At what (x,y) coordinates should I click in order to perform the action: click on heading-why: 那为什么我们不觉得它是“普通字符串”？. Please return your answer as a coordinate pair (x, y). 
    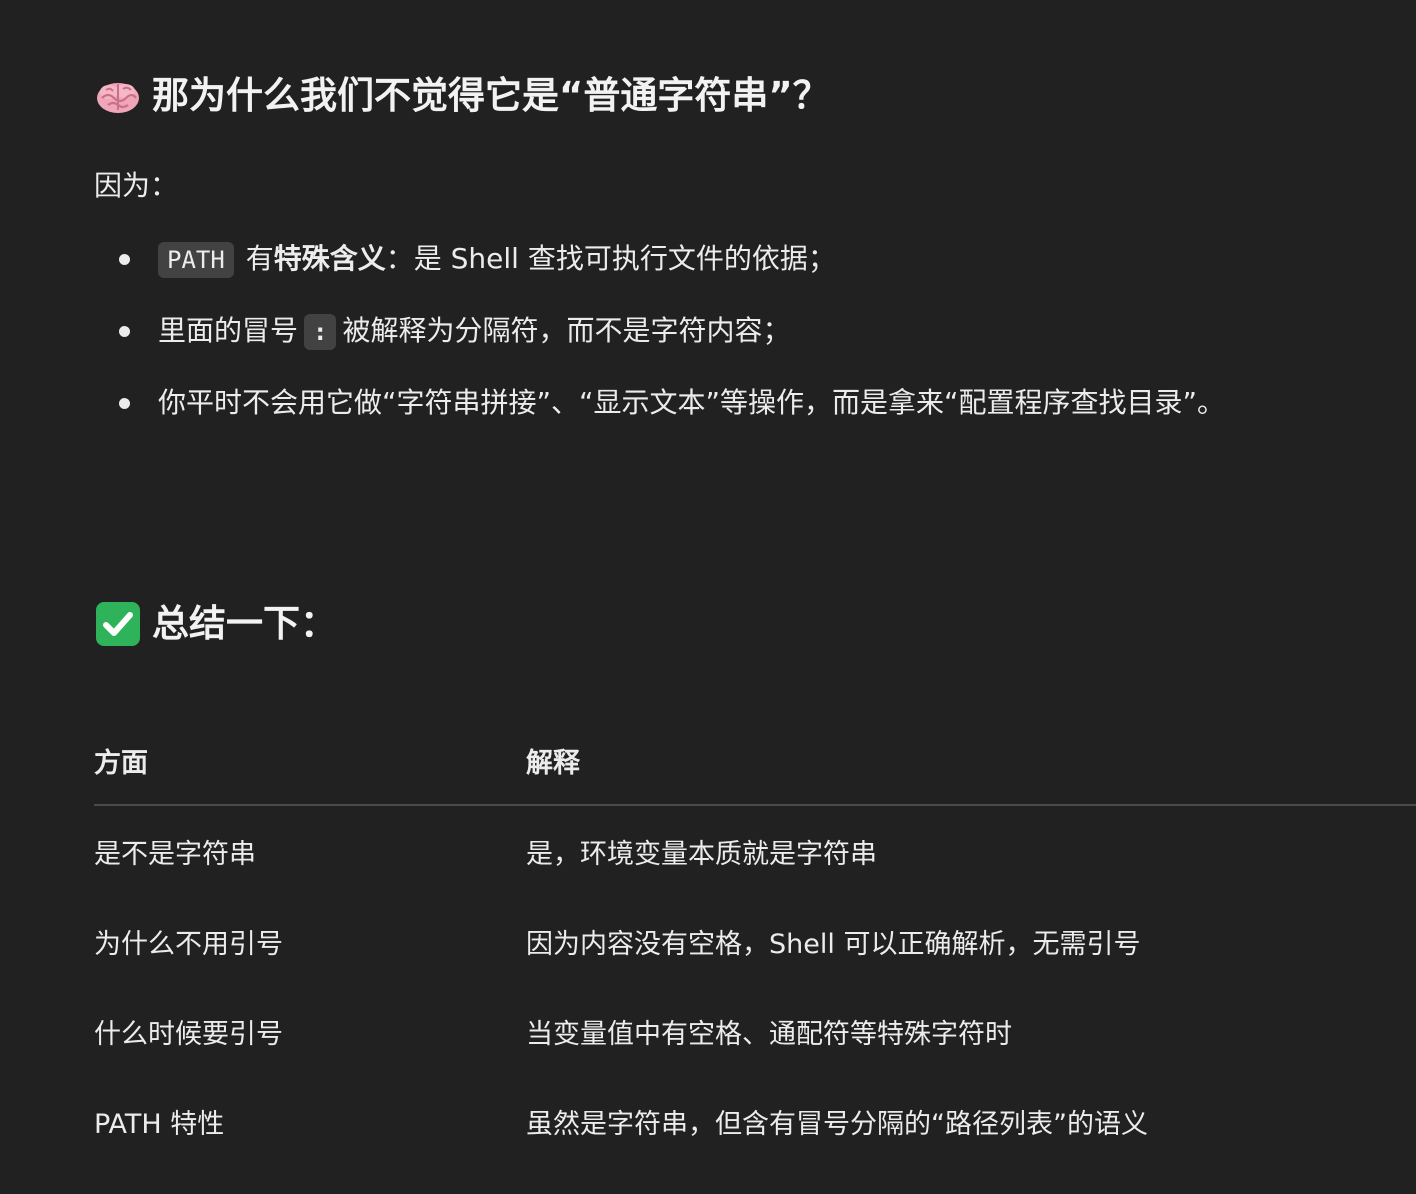
    Looking at the image, I should click on (462, 96).